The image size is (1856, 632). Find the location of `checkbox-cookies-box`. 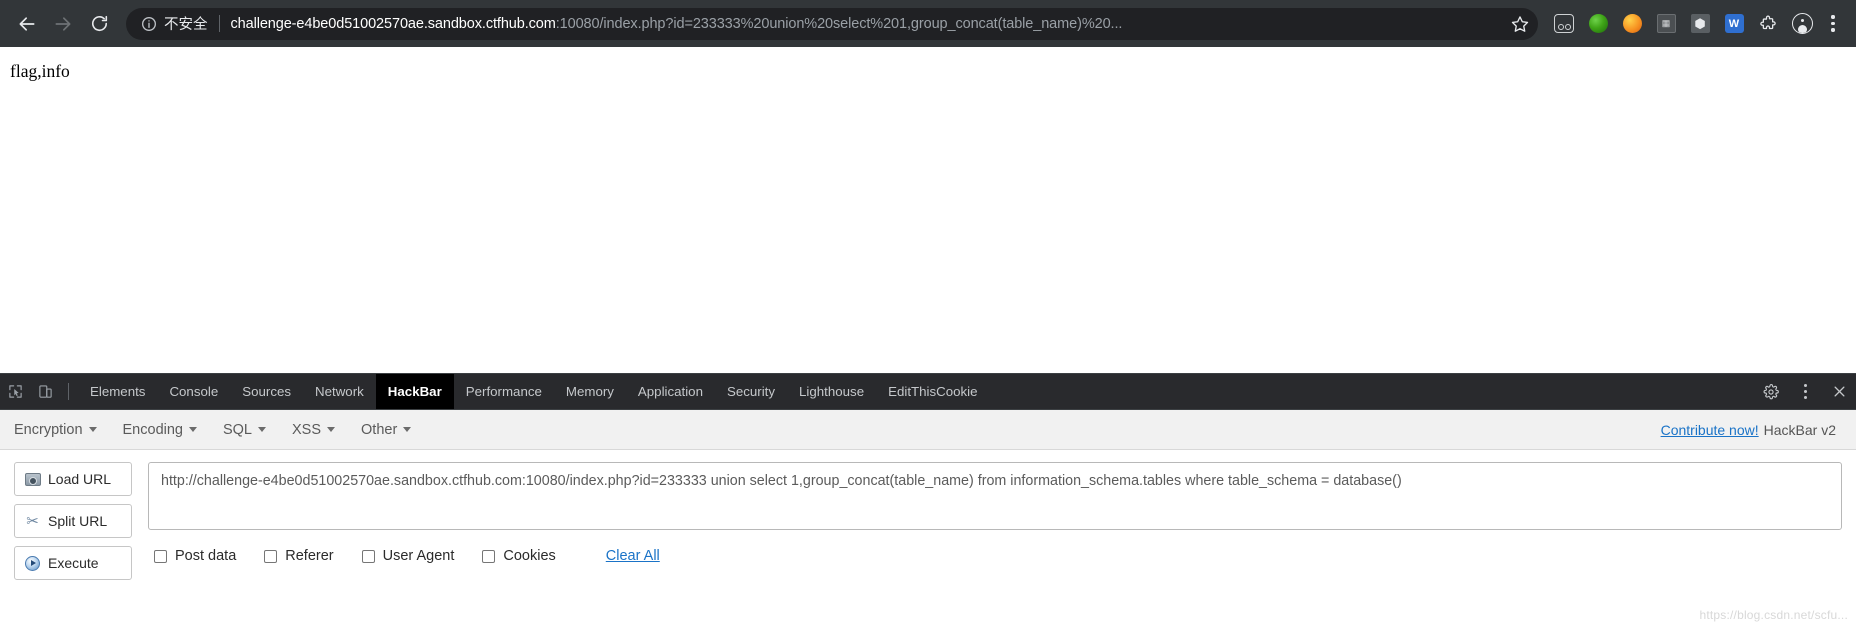

checkbox-cookies-box is located at coordinates (489, 556).